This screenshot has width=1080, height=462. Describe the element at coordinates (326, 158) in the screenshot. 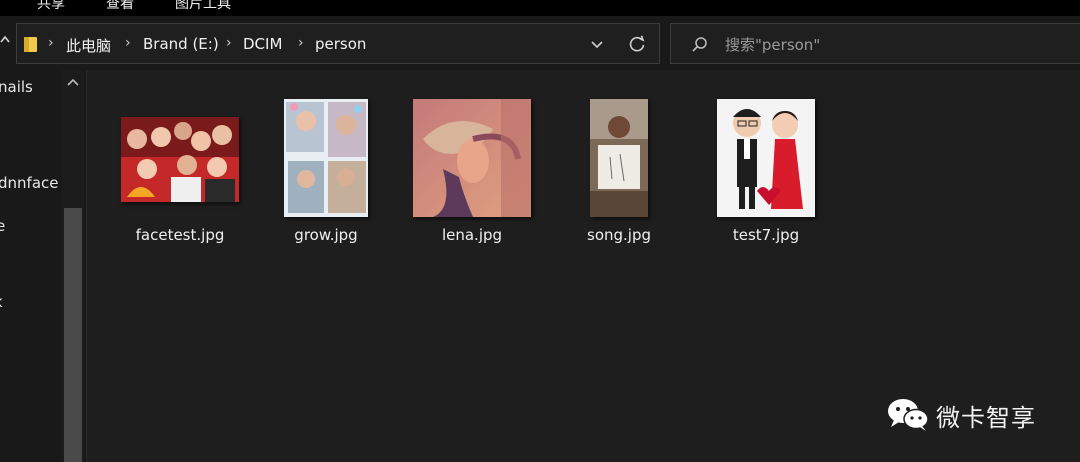

I see `thumbnail-grow` at that location.